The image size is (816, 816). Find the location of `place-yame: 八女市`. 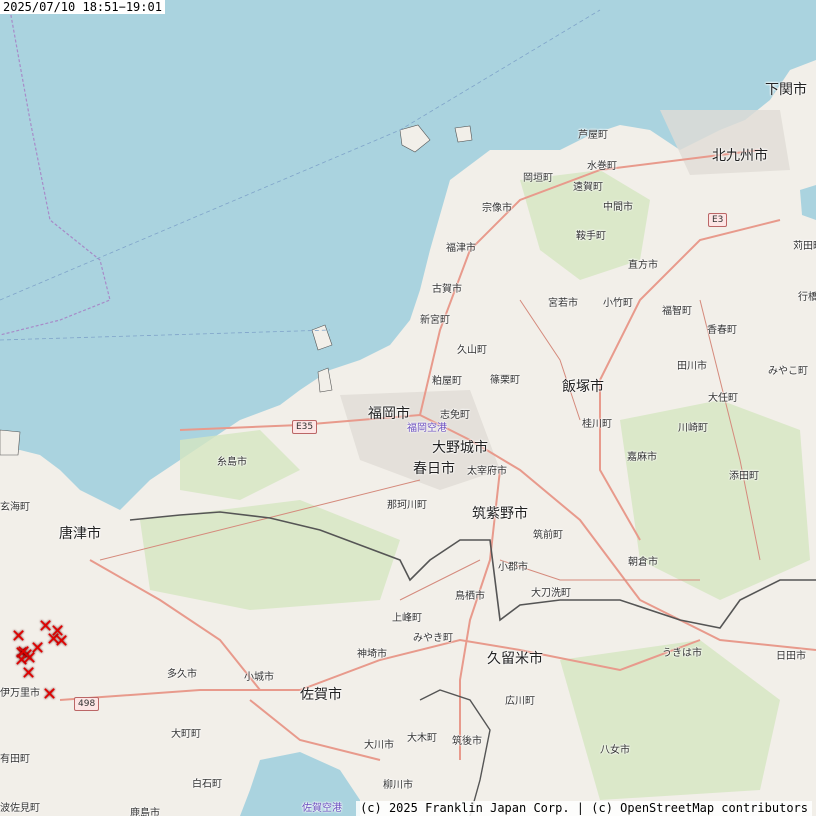

place-yame: 八女市 is located at coordinates (615, 750).